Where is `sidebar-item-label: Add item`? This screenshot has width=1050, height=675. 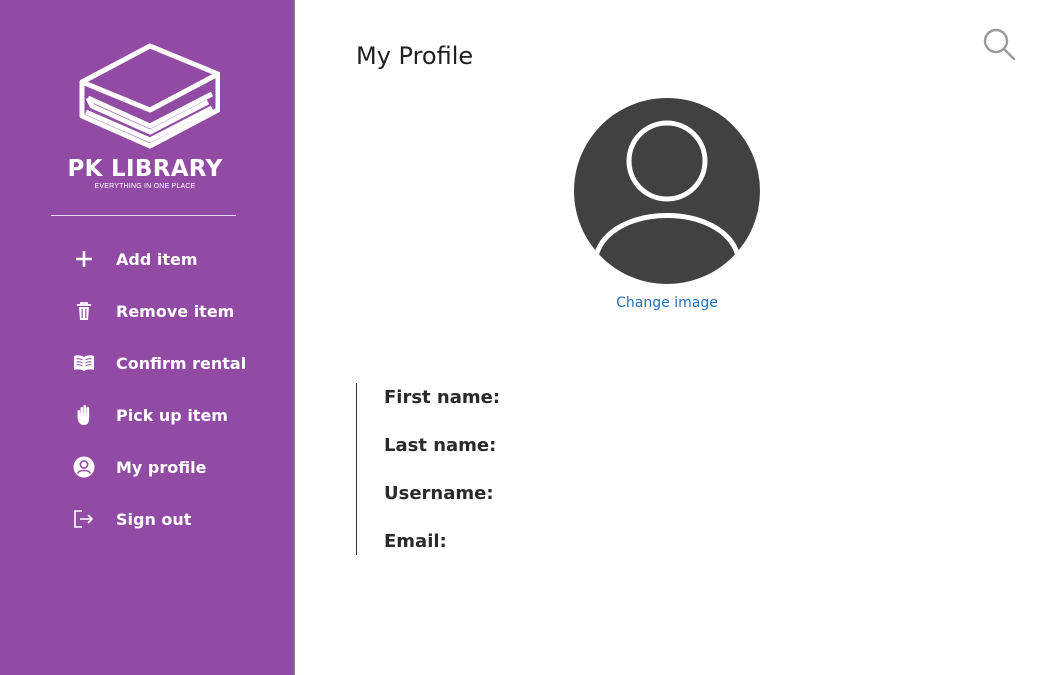 sidebar-item-label: Add item is located at coordinates (157, 259).